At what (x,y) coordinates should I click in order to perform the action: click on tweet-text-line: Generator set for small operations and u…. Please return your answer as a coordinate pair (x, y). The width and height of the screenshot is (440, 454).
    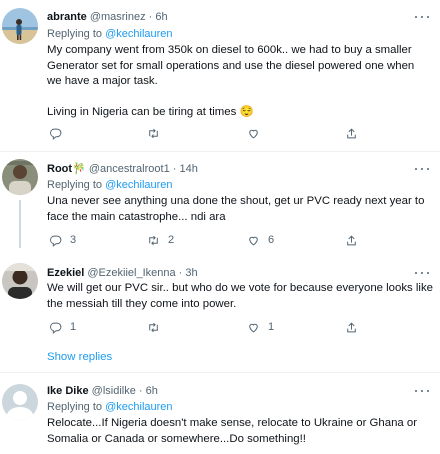
    Looking at the image, I should click on (231, 65).